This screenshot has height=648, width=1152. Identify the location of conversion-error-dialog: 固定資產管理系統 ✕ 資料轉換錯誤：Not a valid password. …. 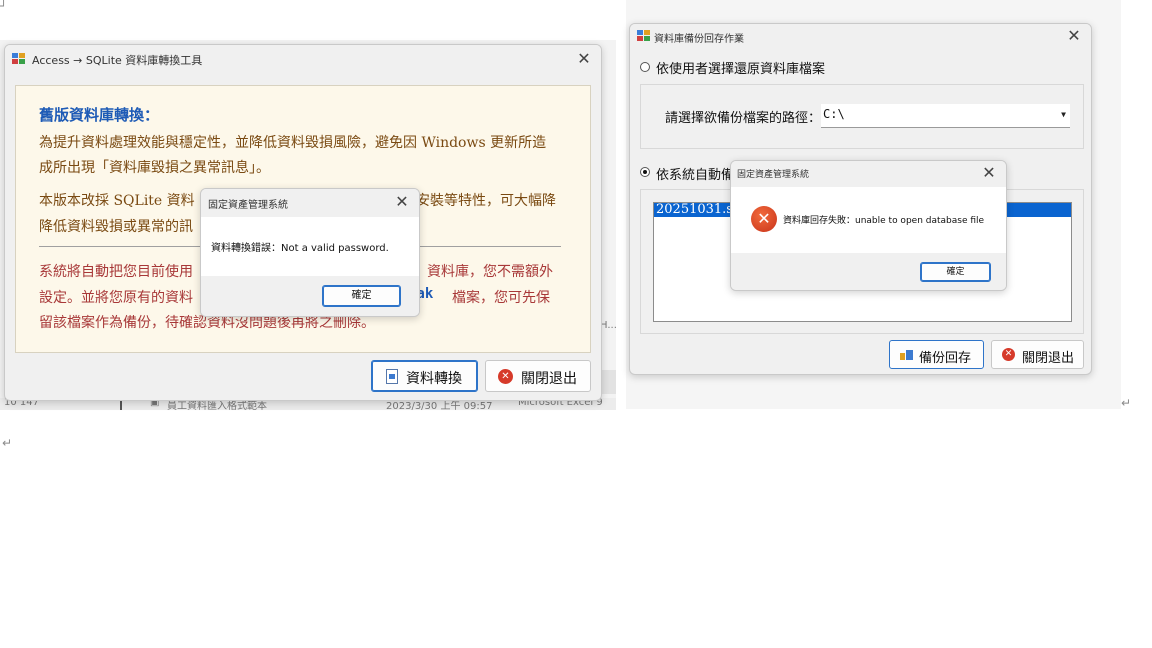
(310, 252).